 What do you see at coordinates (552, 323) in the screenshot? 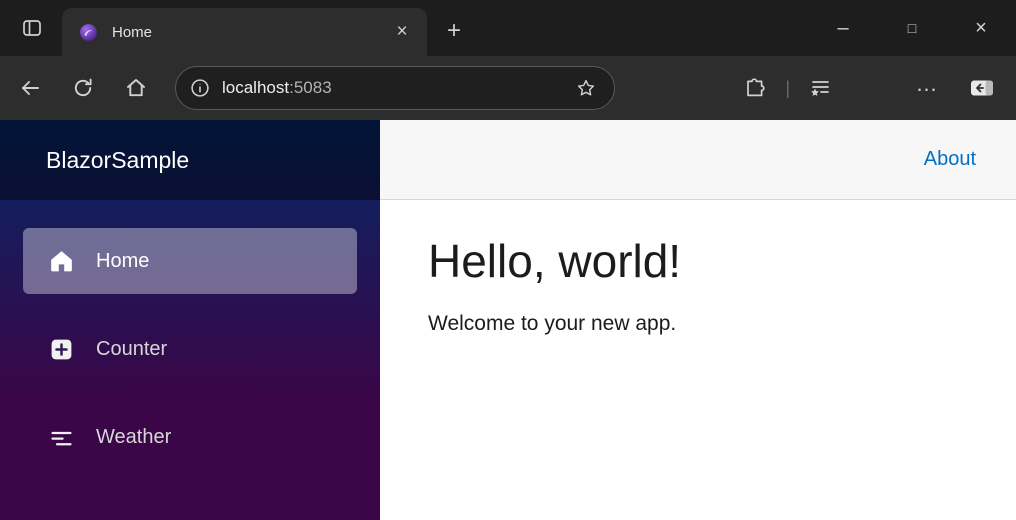
I see `welcome-text: Welcome to your new app.` at bounding box center [552, 323].